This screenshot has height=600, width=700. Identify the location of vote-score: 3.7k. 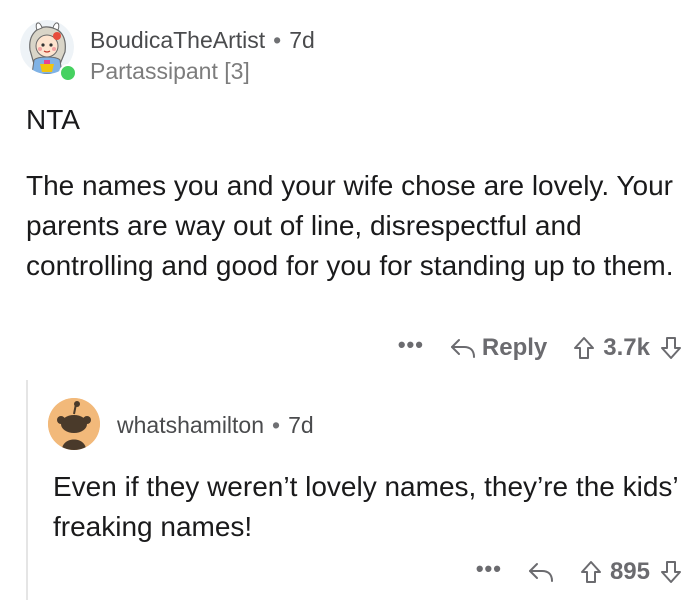
(626, 347).